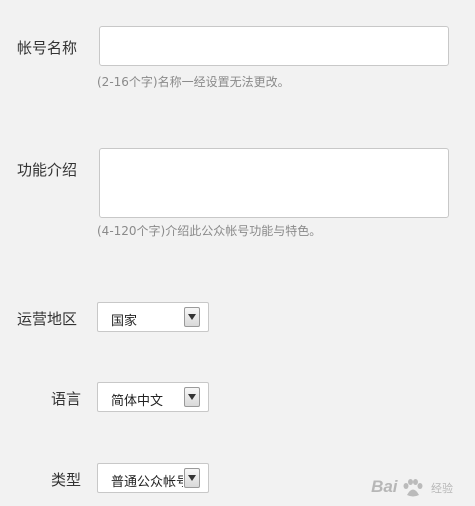 Image resolution: width=475 pixels, height=506 pixels. I want to click on baidu-watermark: Bai 经验, so click(412, 487).